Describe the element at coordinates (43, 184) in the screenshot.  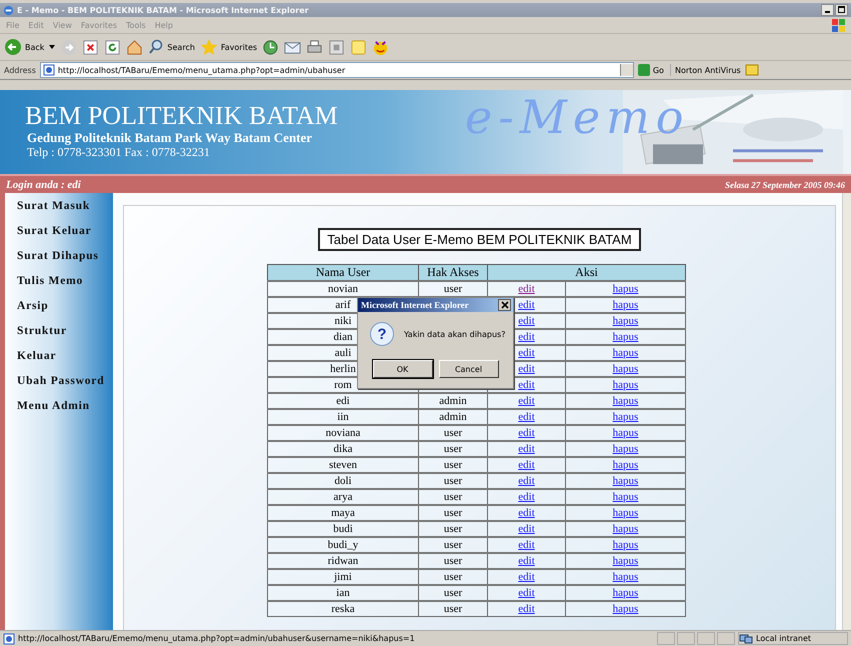
I see `login-text: Login anda : edi` at that location.